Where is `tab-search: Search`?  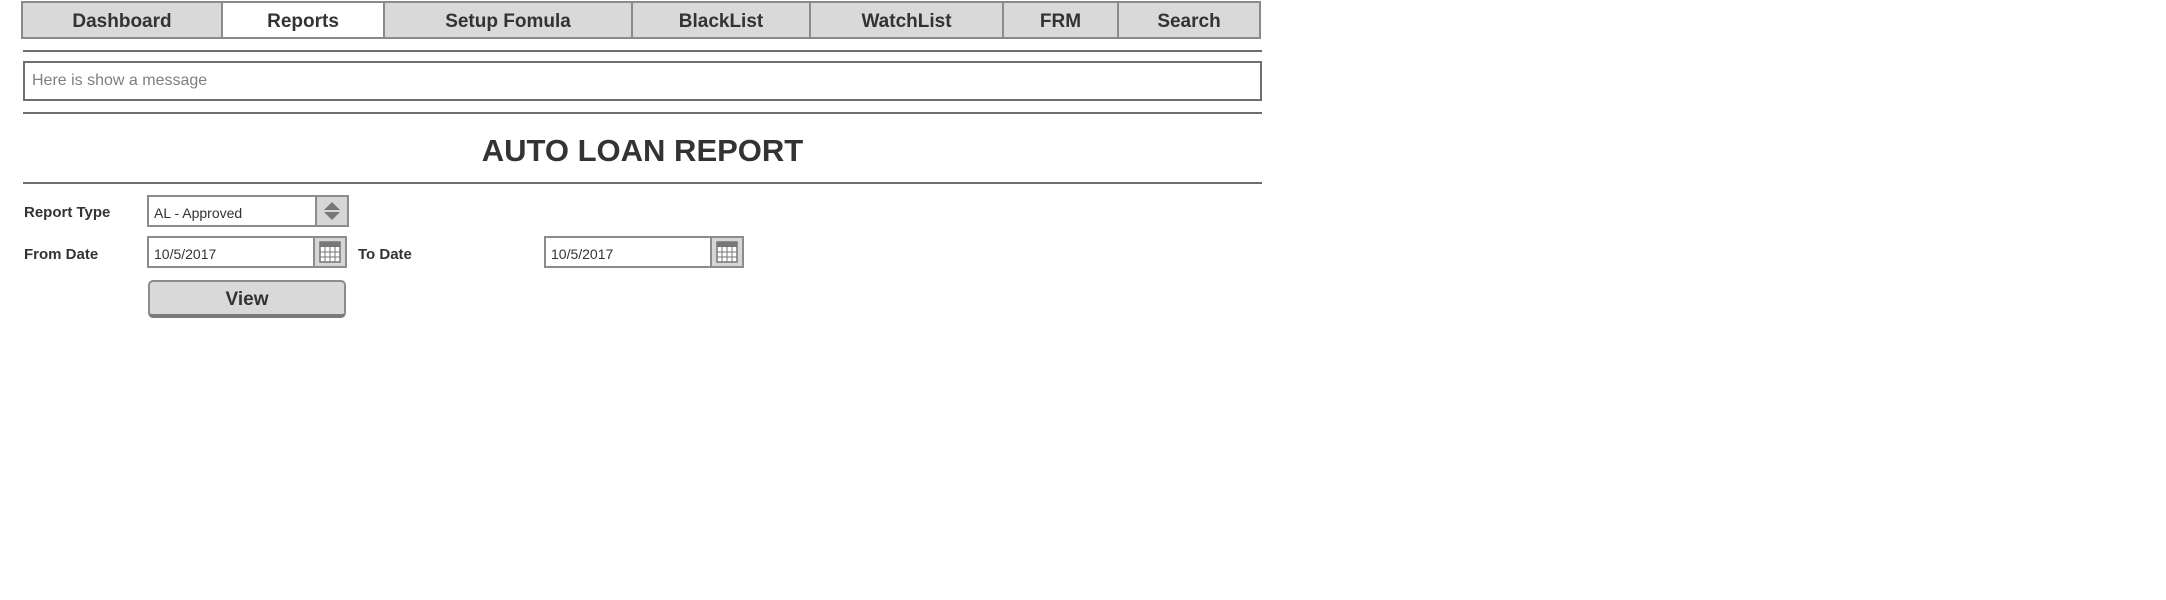 tab-search: Search is located at coordinates (1189, 20).